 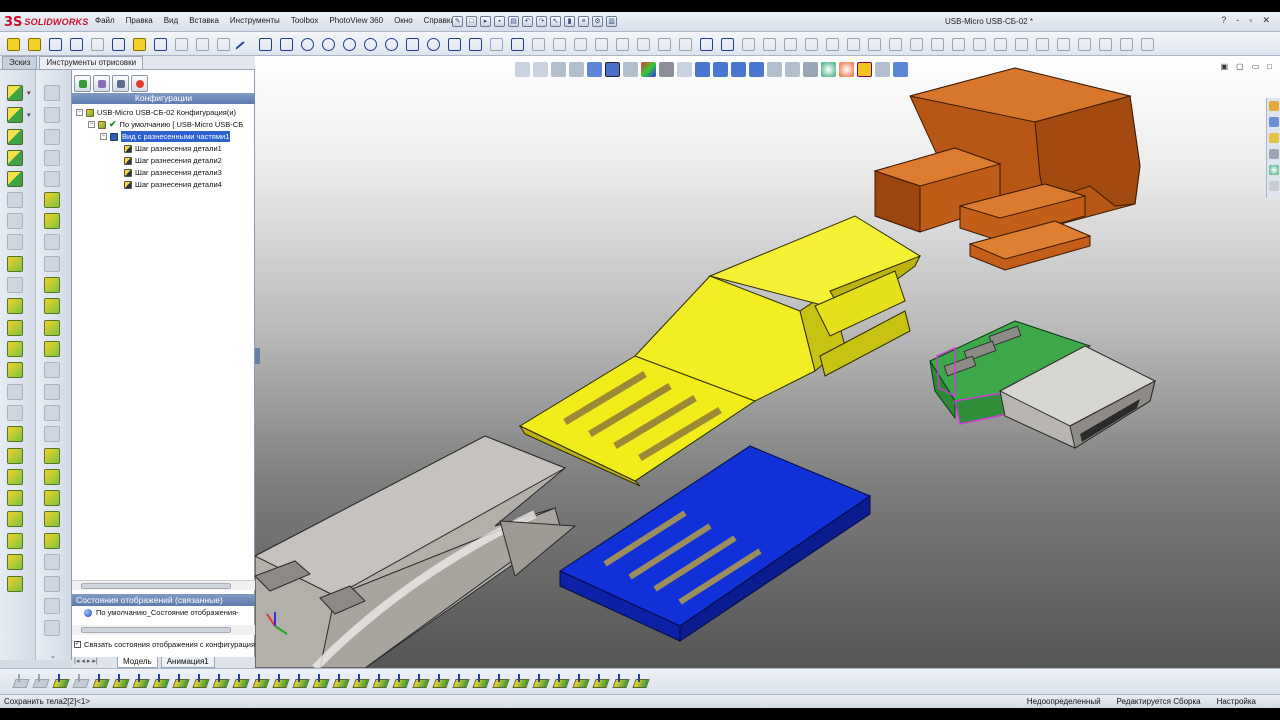 What do you see at coordinates (15, 93) in the screenshot?
I see `insert-components-icon` at bounding box center [15, 93].